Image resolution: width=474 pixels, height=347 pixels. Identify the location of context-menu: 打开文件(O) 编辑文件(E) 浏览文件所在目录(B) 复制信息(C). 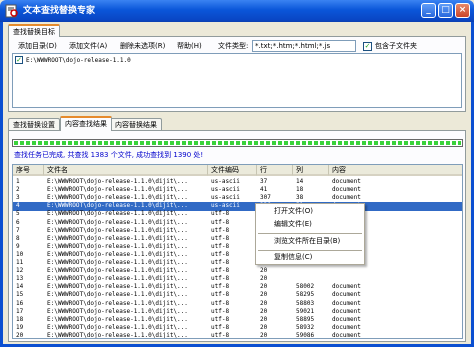
(310, 234).